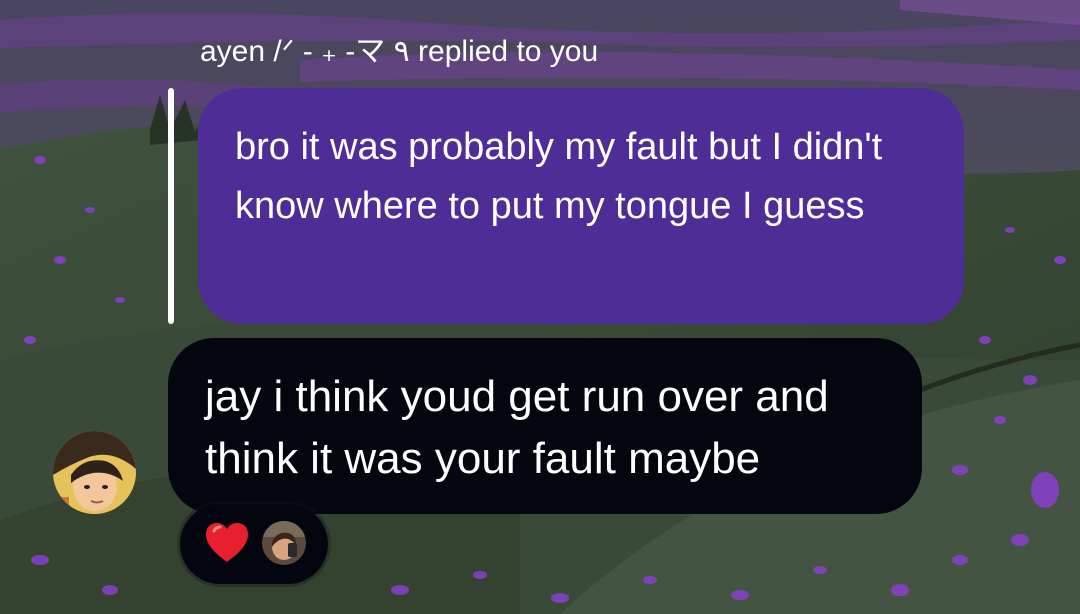 The image size is (1080, 614). I want to click on reply-indicator-bar, so click(171, 206).